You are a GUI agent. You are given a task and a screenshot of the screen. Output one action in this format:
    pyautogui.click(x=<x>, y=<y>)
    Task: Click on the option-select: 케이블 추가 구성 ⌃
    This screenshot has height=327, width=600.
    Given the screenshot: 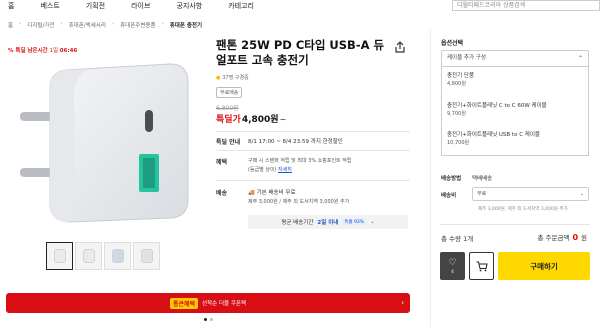 What is the action you would take?
    pyautogui.click(x=515, y=58)
    